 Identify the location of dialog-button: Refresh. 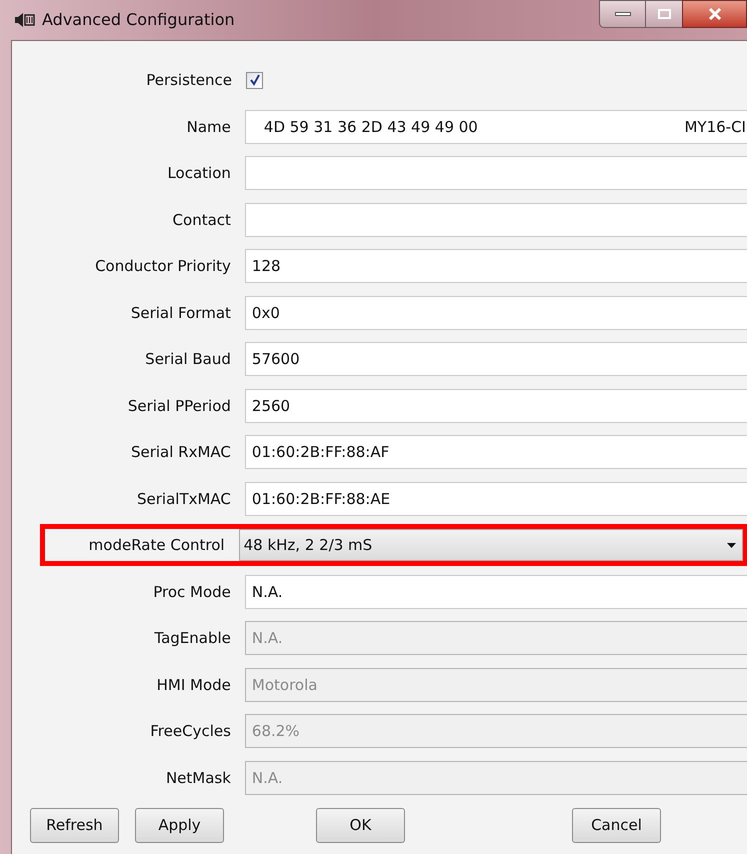
(74, 825).